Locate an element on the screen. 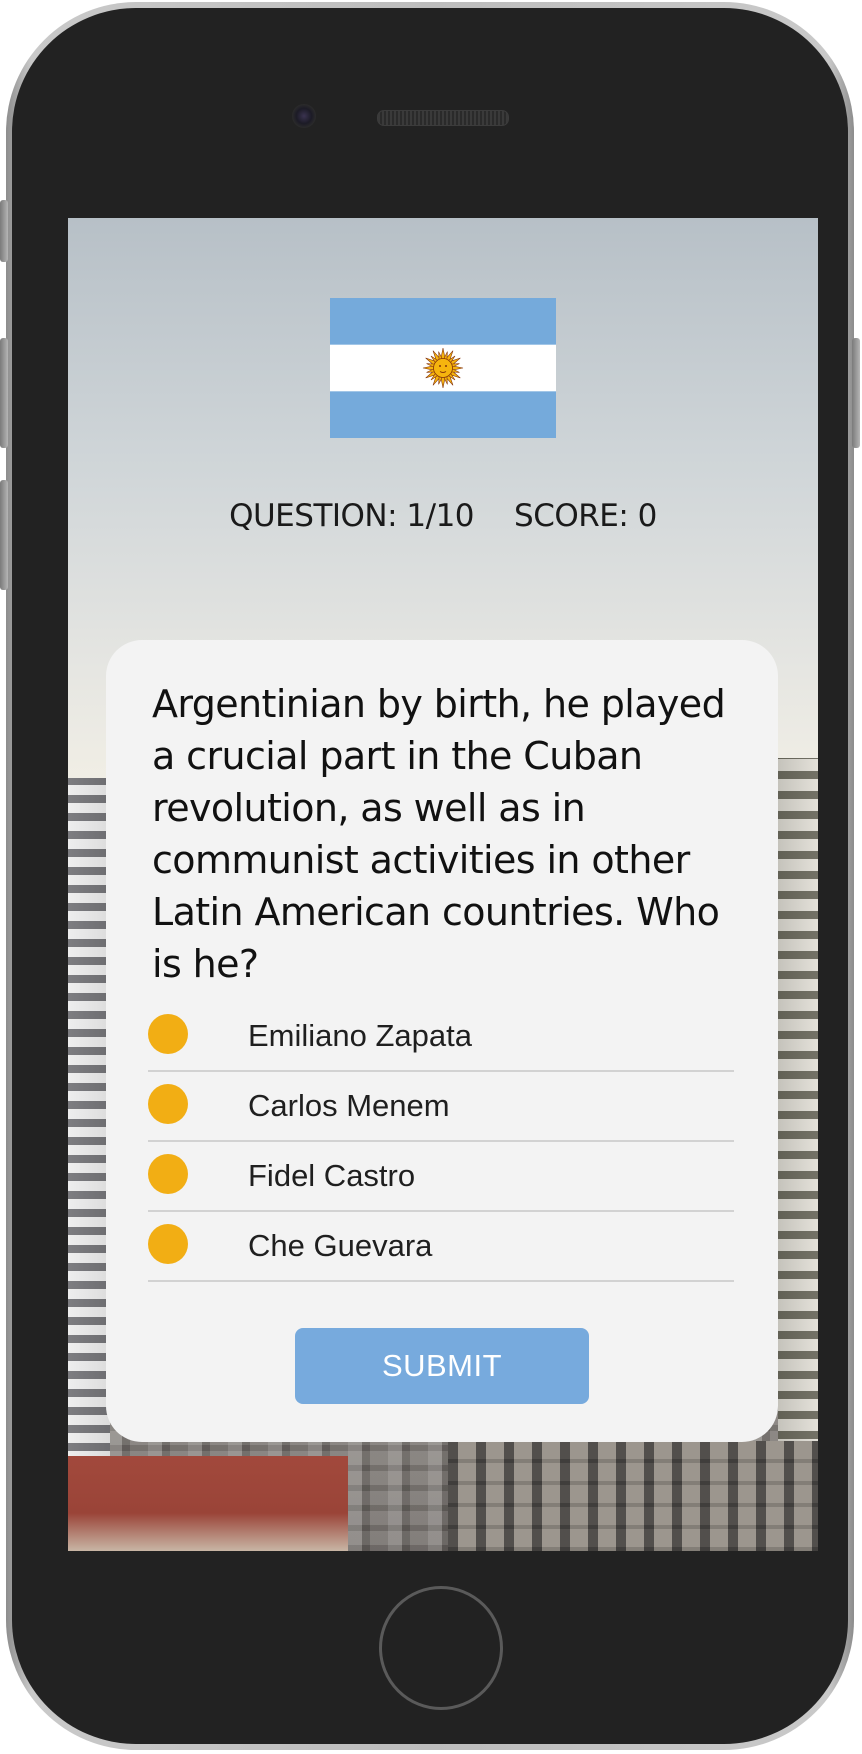 This screenshot has height=1754, width=862. volume-down-button is located at coordinates (4, 535).